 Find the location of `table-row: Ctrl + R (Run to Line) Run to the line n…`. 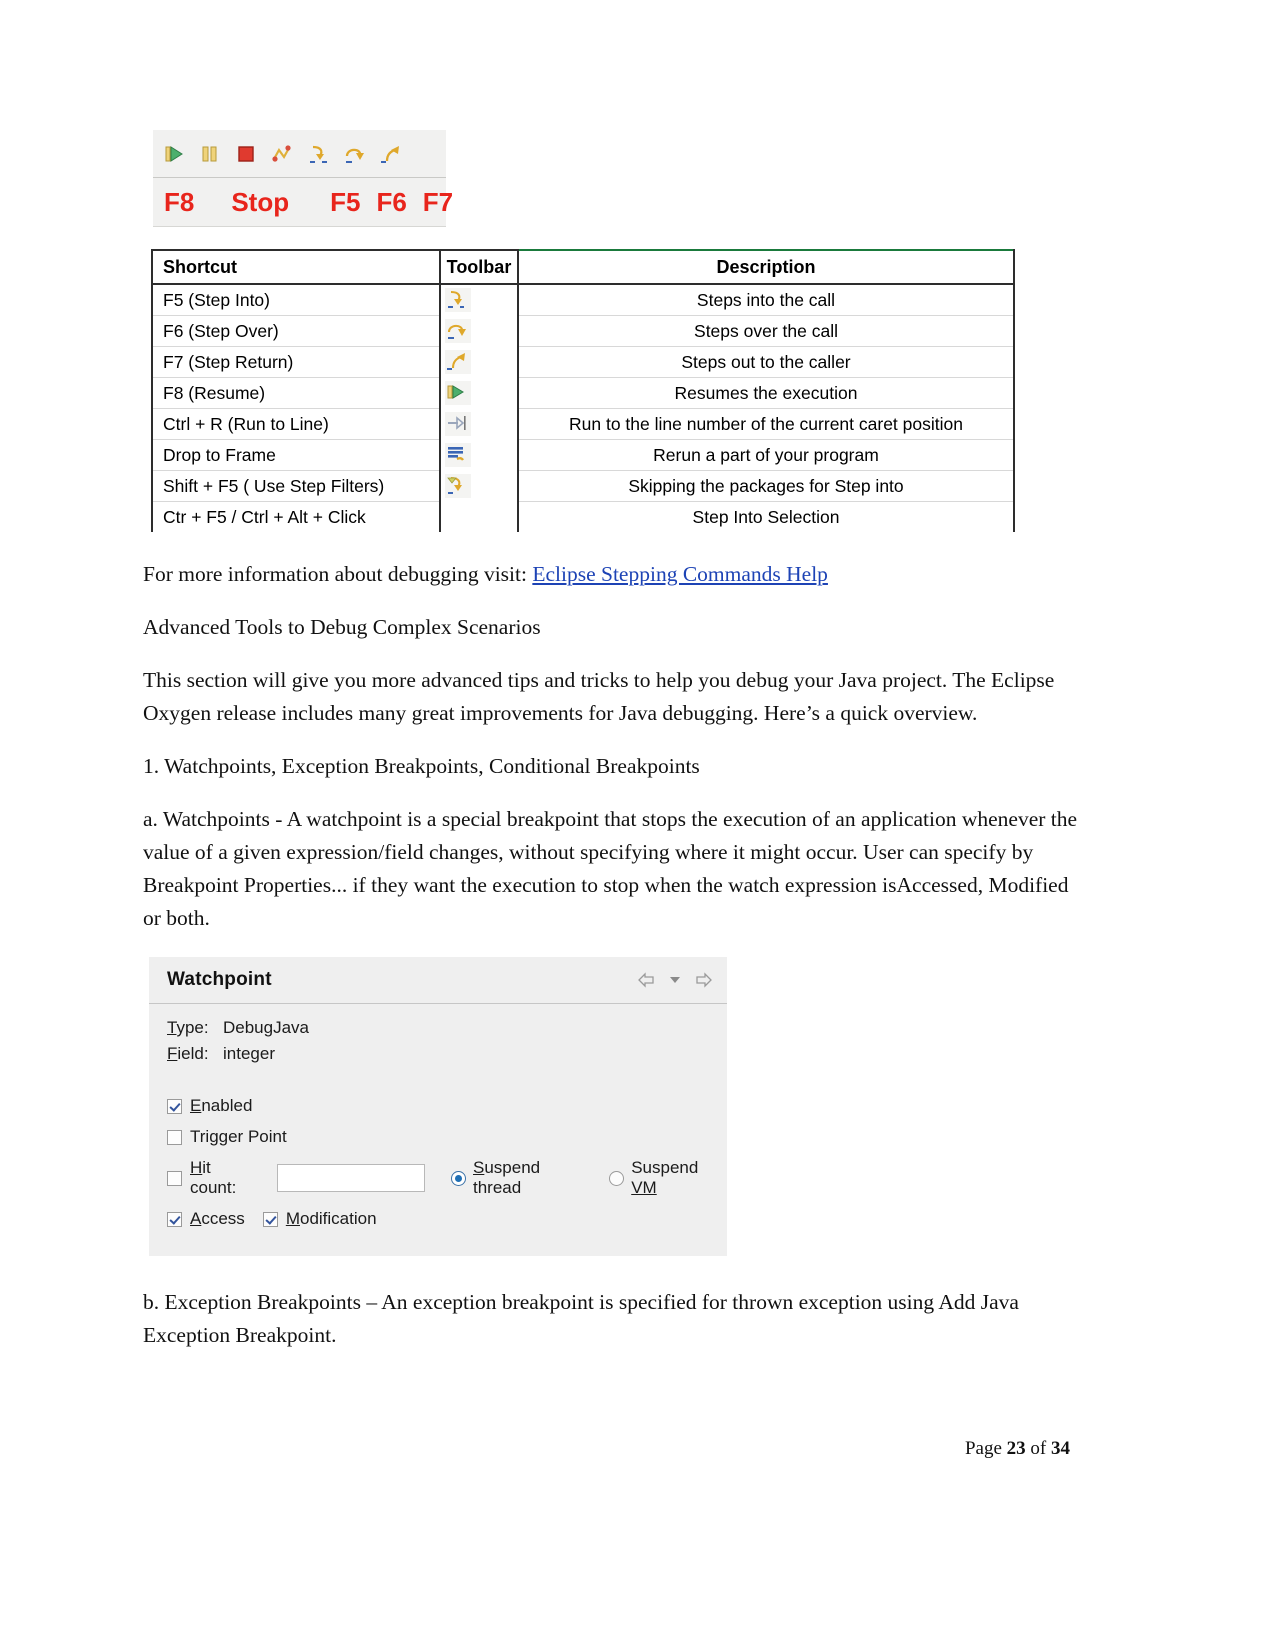

table-row: Ctrl + R (Run to Line) Run to the line n… is located at coordinates (583, 424).